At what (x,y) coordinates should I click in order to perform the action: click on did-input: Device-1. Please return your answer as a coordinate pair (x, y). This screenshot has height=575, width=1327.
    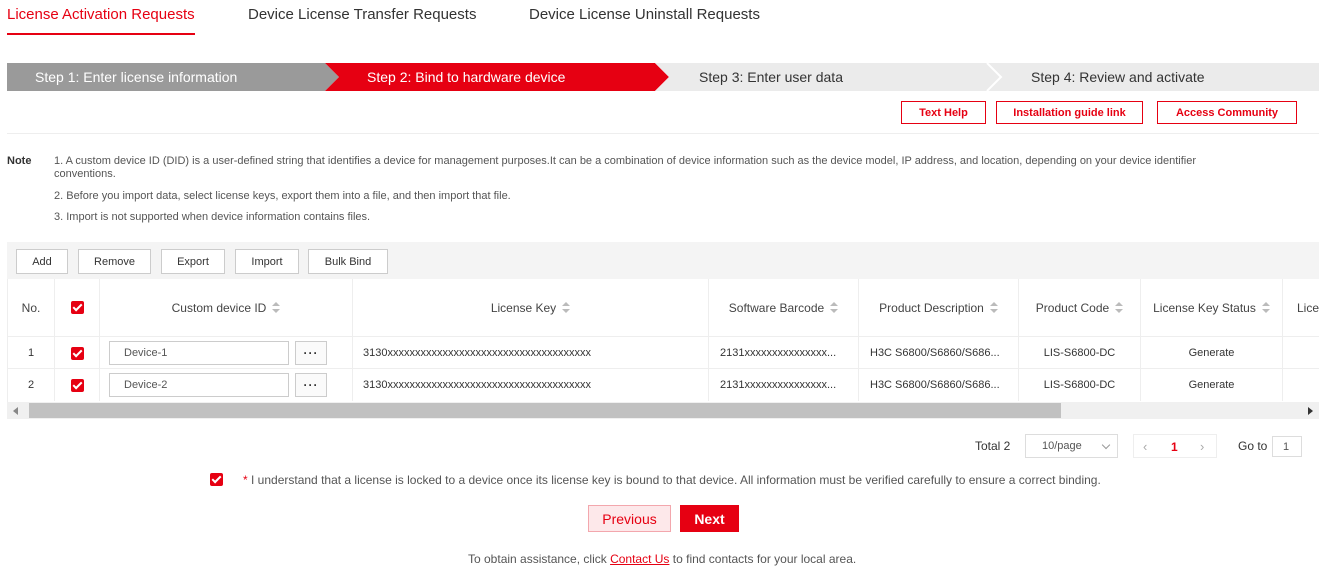
    Looking at the image, I should click on (199, 353).